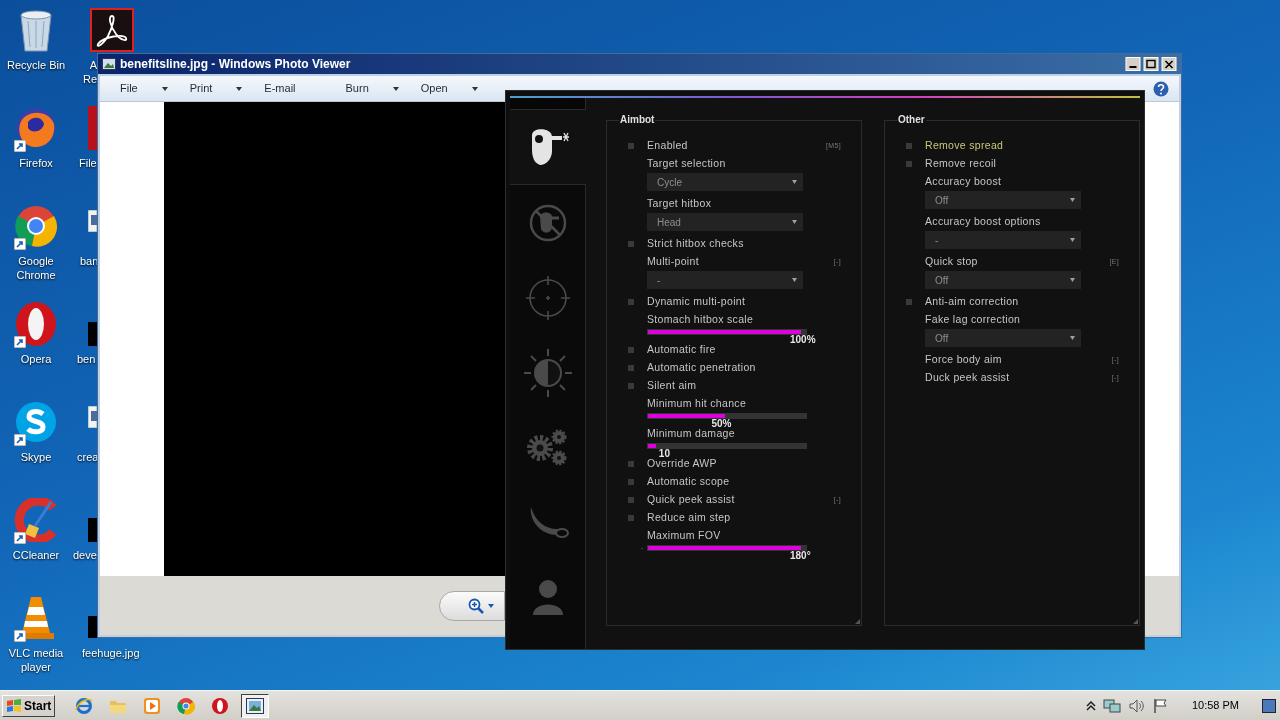 The image size is (1280, 720). I want to click on menu-item: Open, so click(434, 88).